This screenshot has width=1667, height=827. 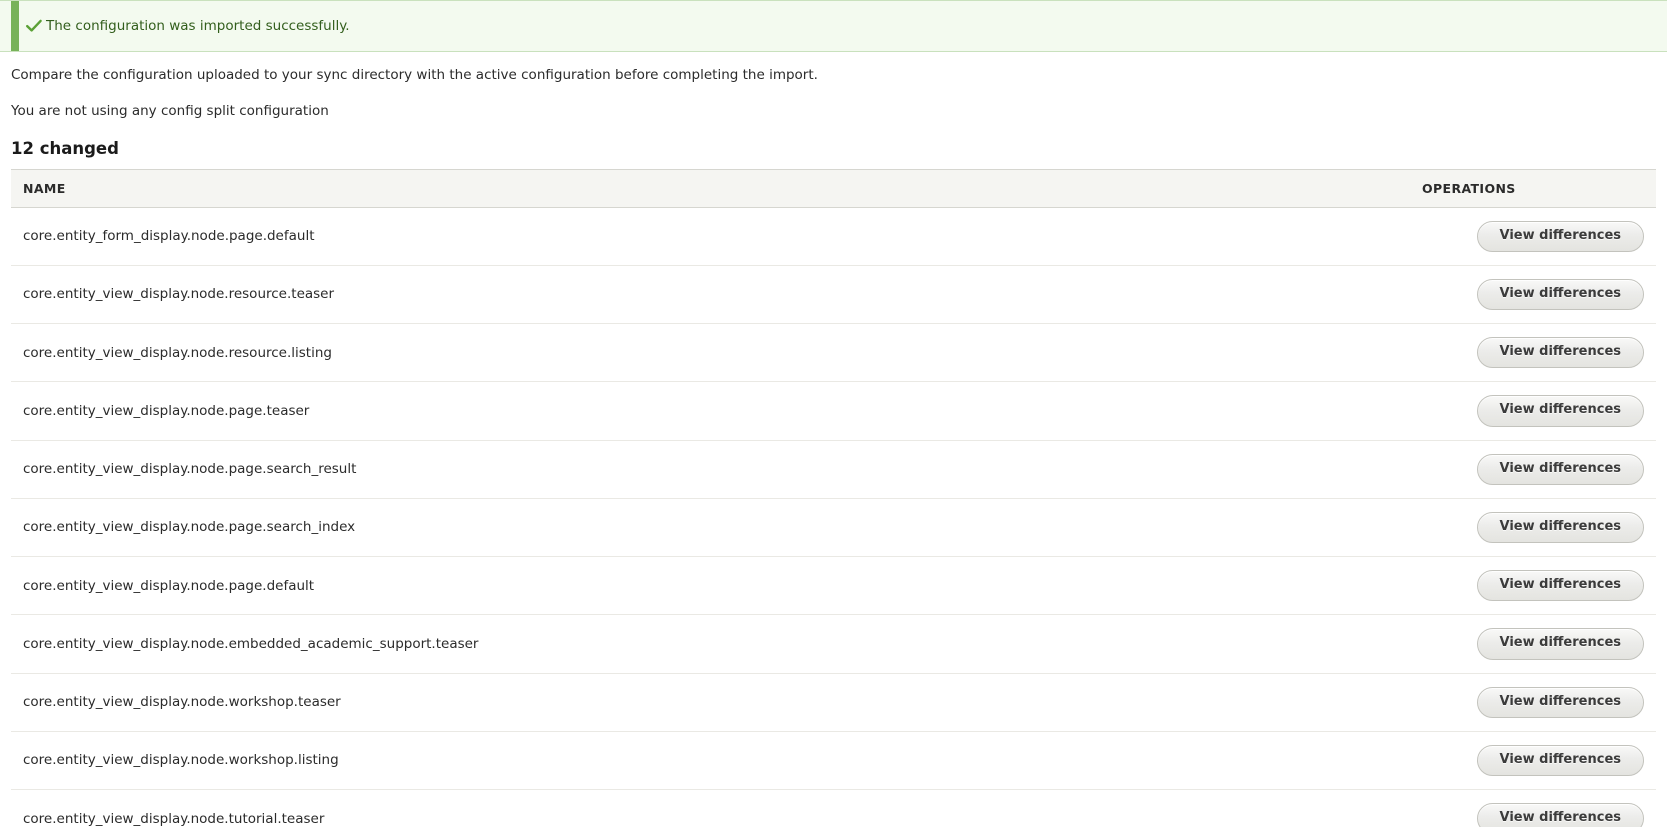 I want to click on table-header: NAME OPERATIONS, so click(x=833, y=188).